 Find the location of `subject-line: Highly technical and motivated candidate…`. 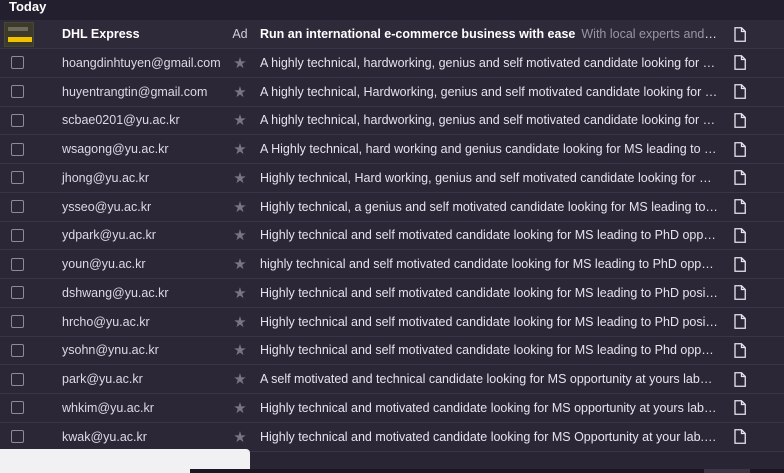

subject-line: Highly technical and motivated candidate… is located at coordinates (489, 408).